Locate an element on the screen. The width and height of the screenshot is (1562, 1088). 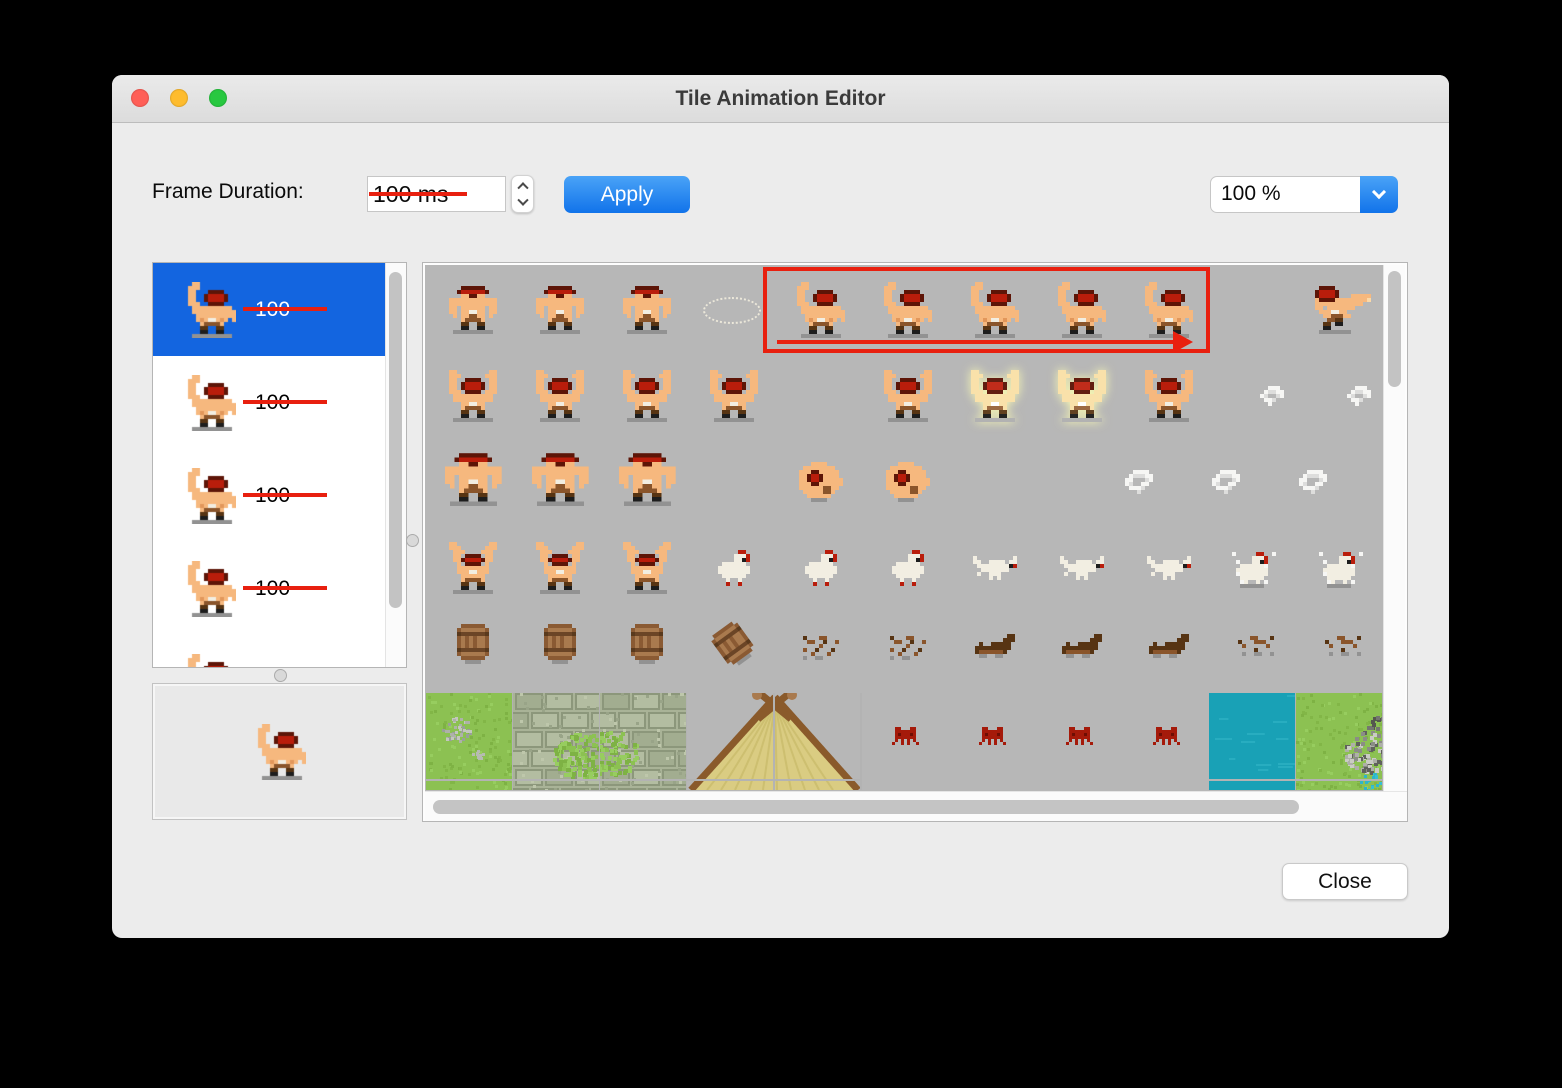
window-title: Tile Animation Editor is located at coordinates (780, 98).